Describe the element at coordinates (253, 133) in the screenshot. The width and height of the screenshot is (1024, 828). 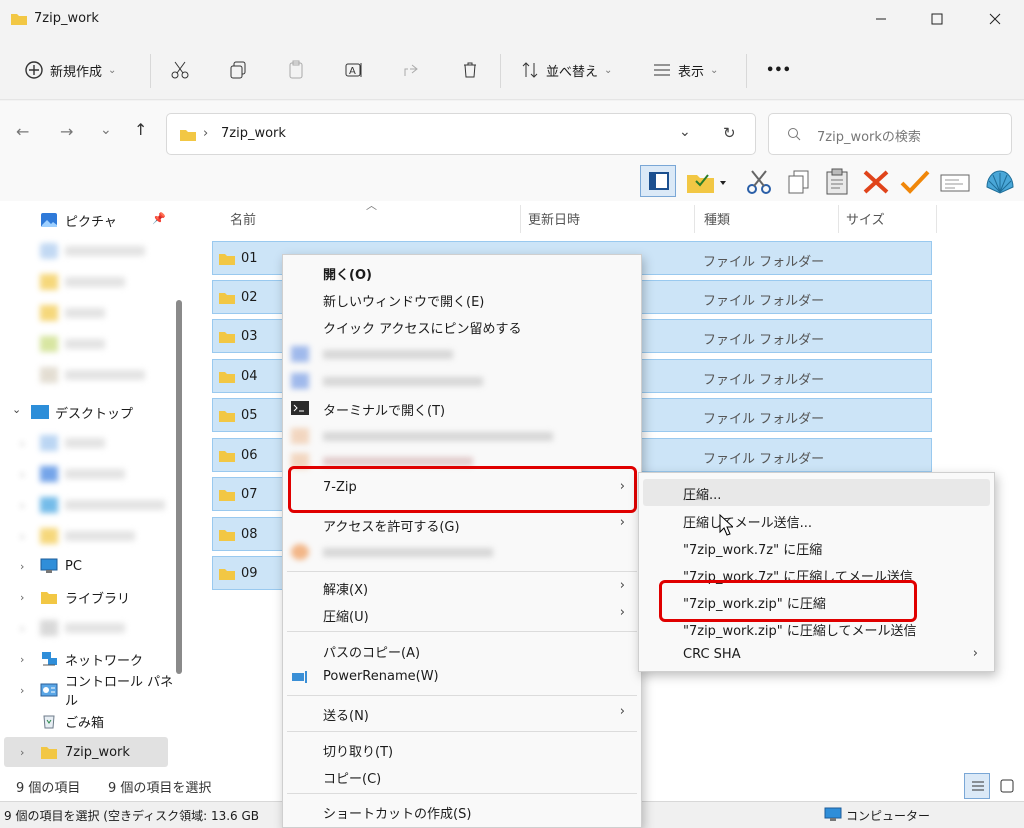
I see `breadcrumb: 7zip_work` at that location.